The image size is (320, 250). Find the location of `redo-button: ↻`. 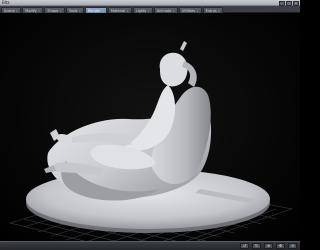

redo-button: ↻ is located at coordinates (256, 246).